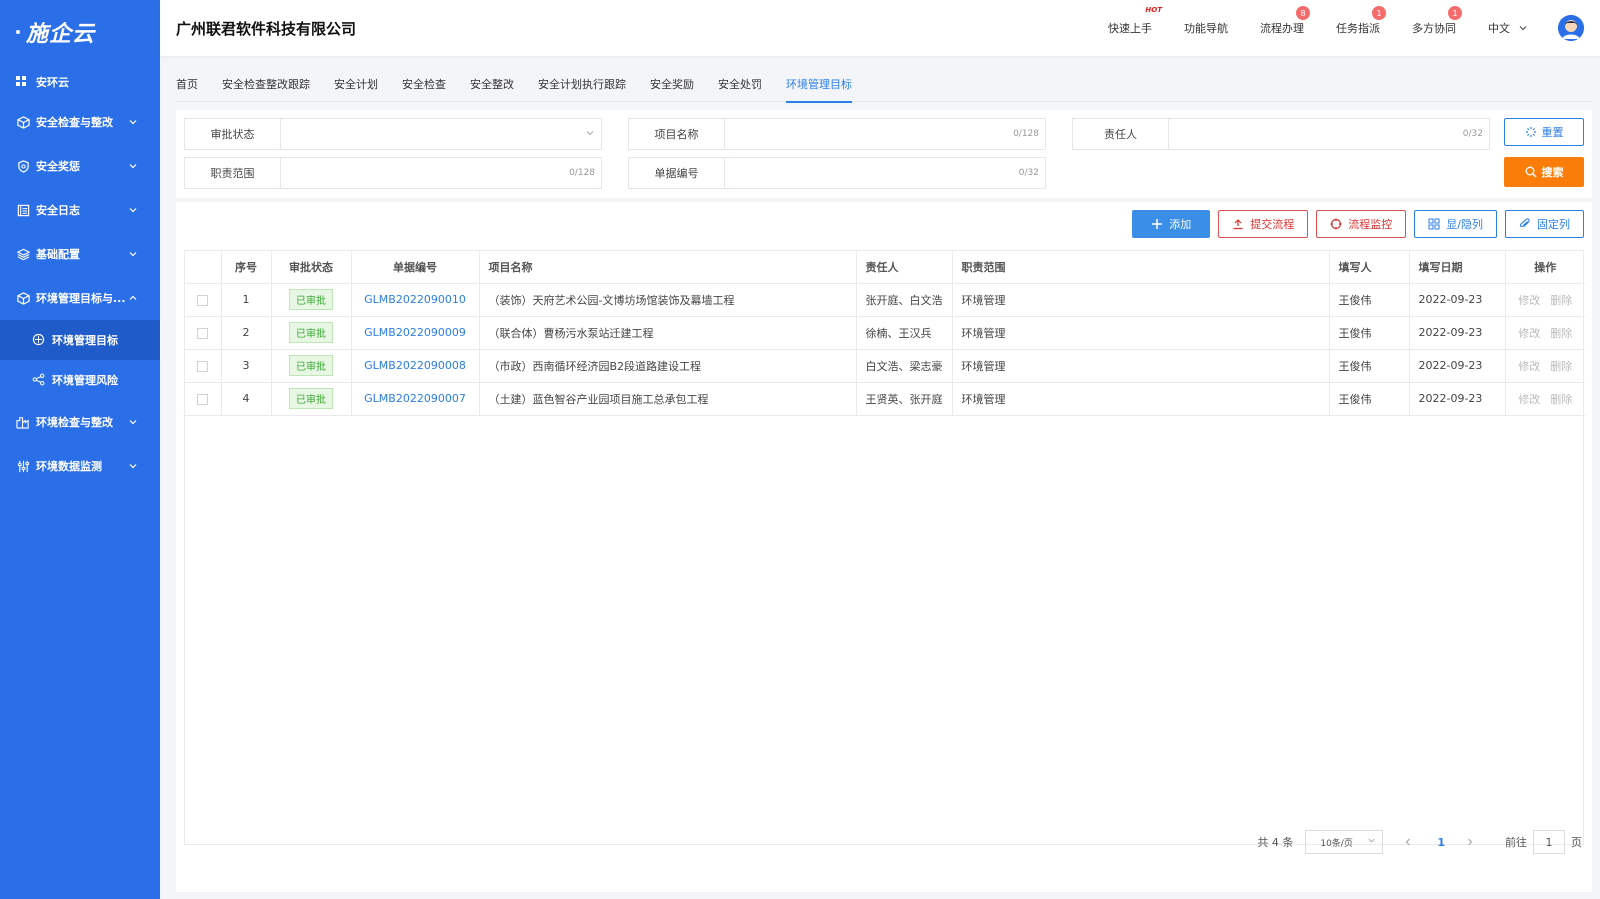 This screenshot has width=1600, height=899. Describe the element at coordinates (80, 166) in the screenshot. I see `nav-safety-rewards: 安全奖惩` at that location.